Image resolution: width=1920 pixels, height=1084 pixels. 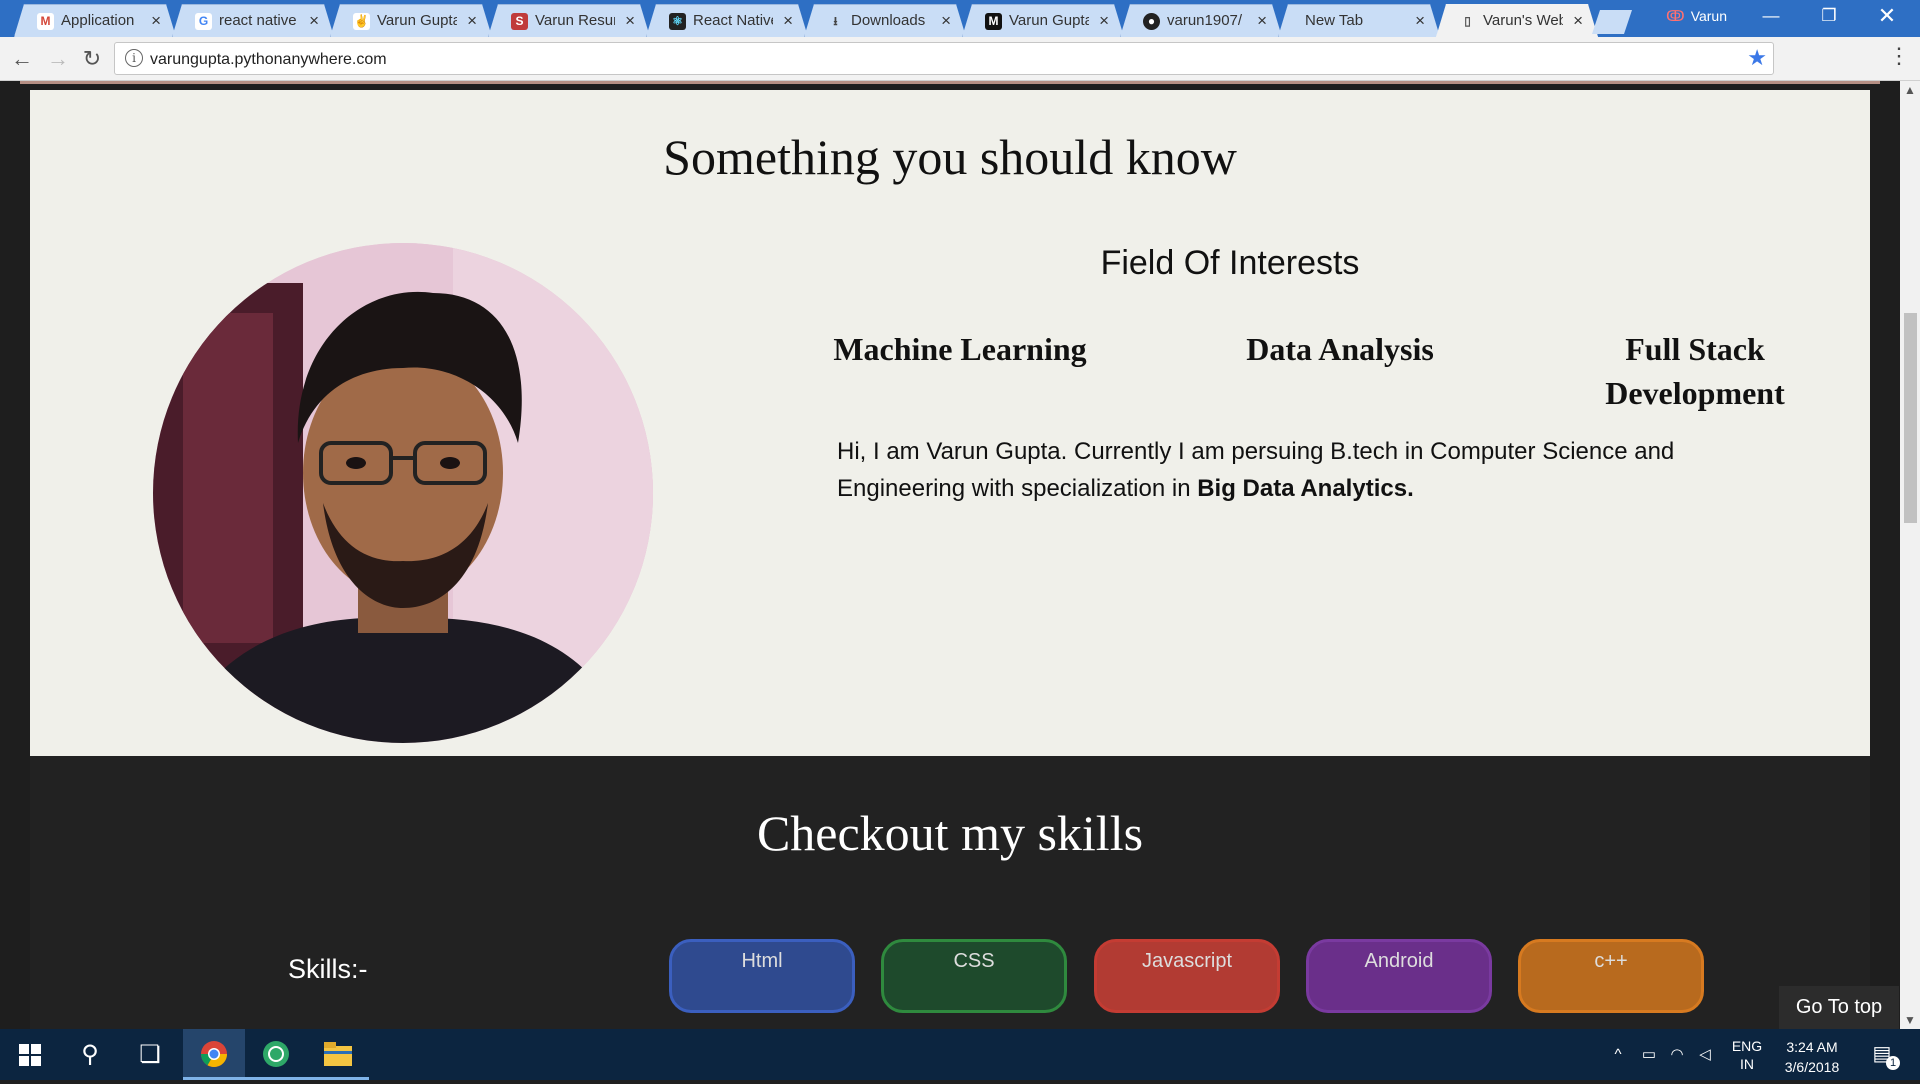 What do you see at coordinates (835, 21) in the screenshot?
I see `download-icon: ⭳` at bounding box center [835, 21].